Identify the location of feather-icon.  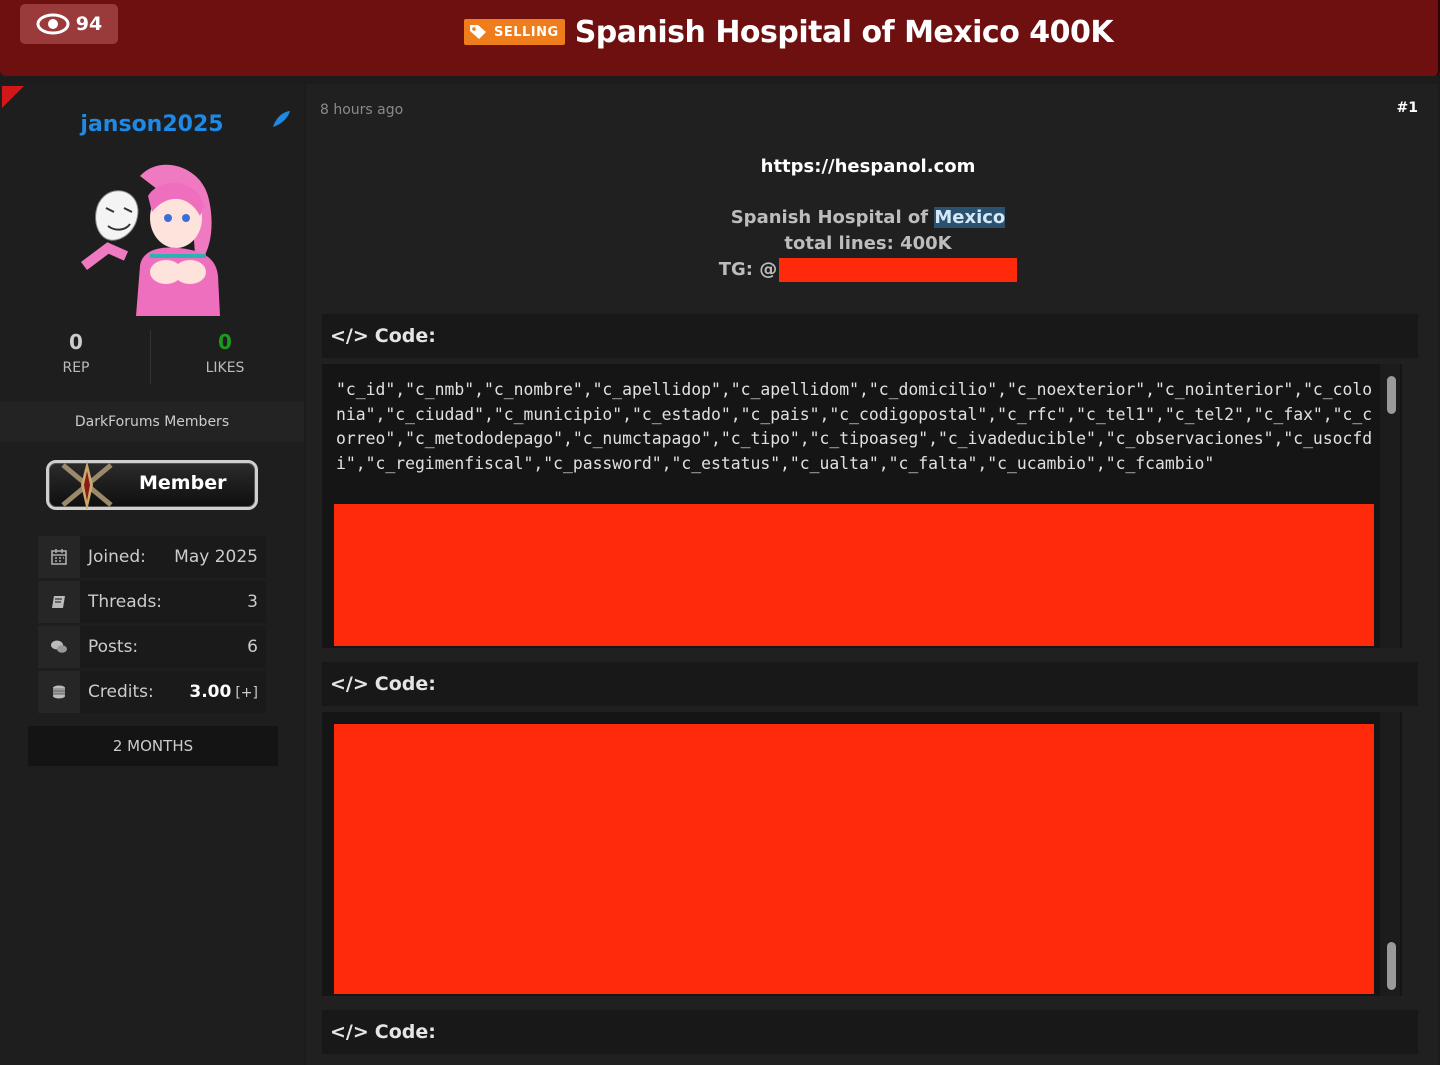
(281, 119).